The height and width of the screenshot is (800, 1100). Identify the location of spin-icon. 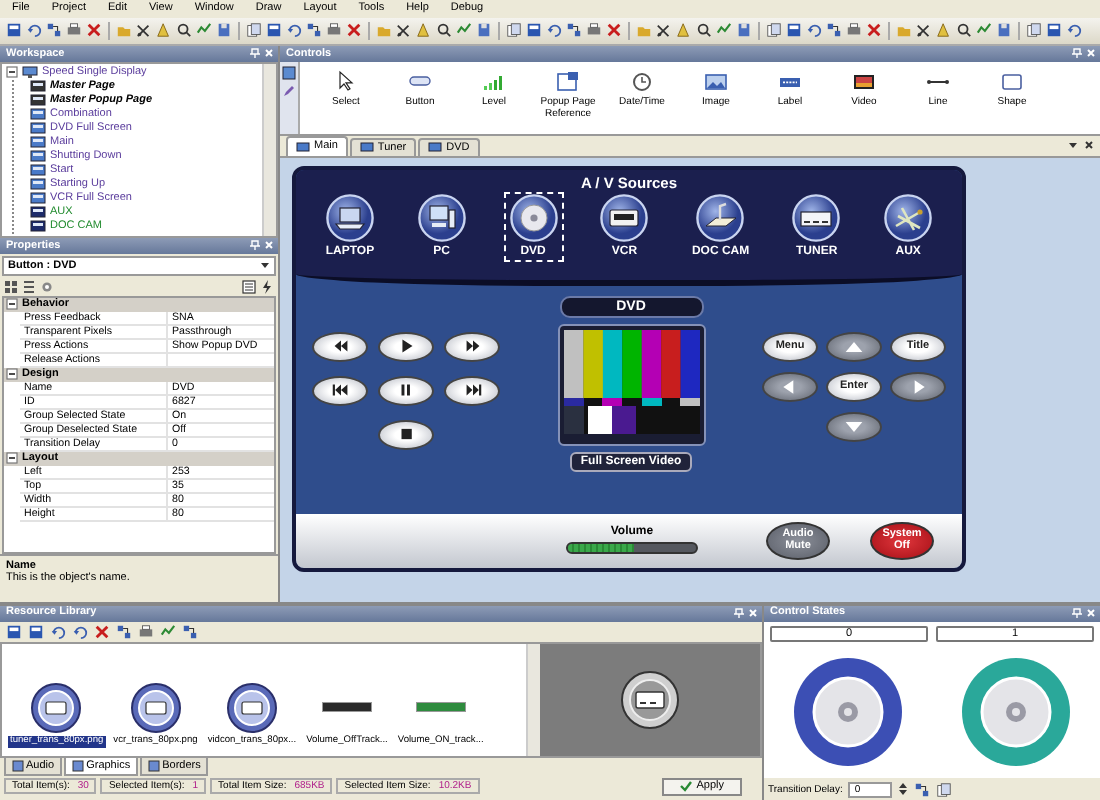
(903, 789).